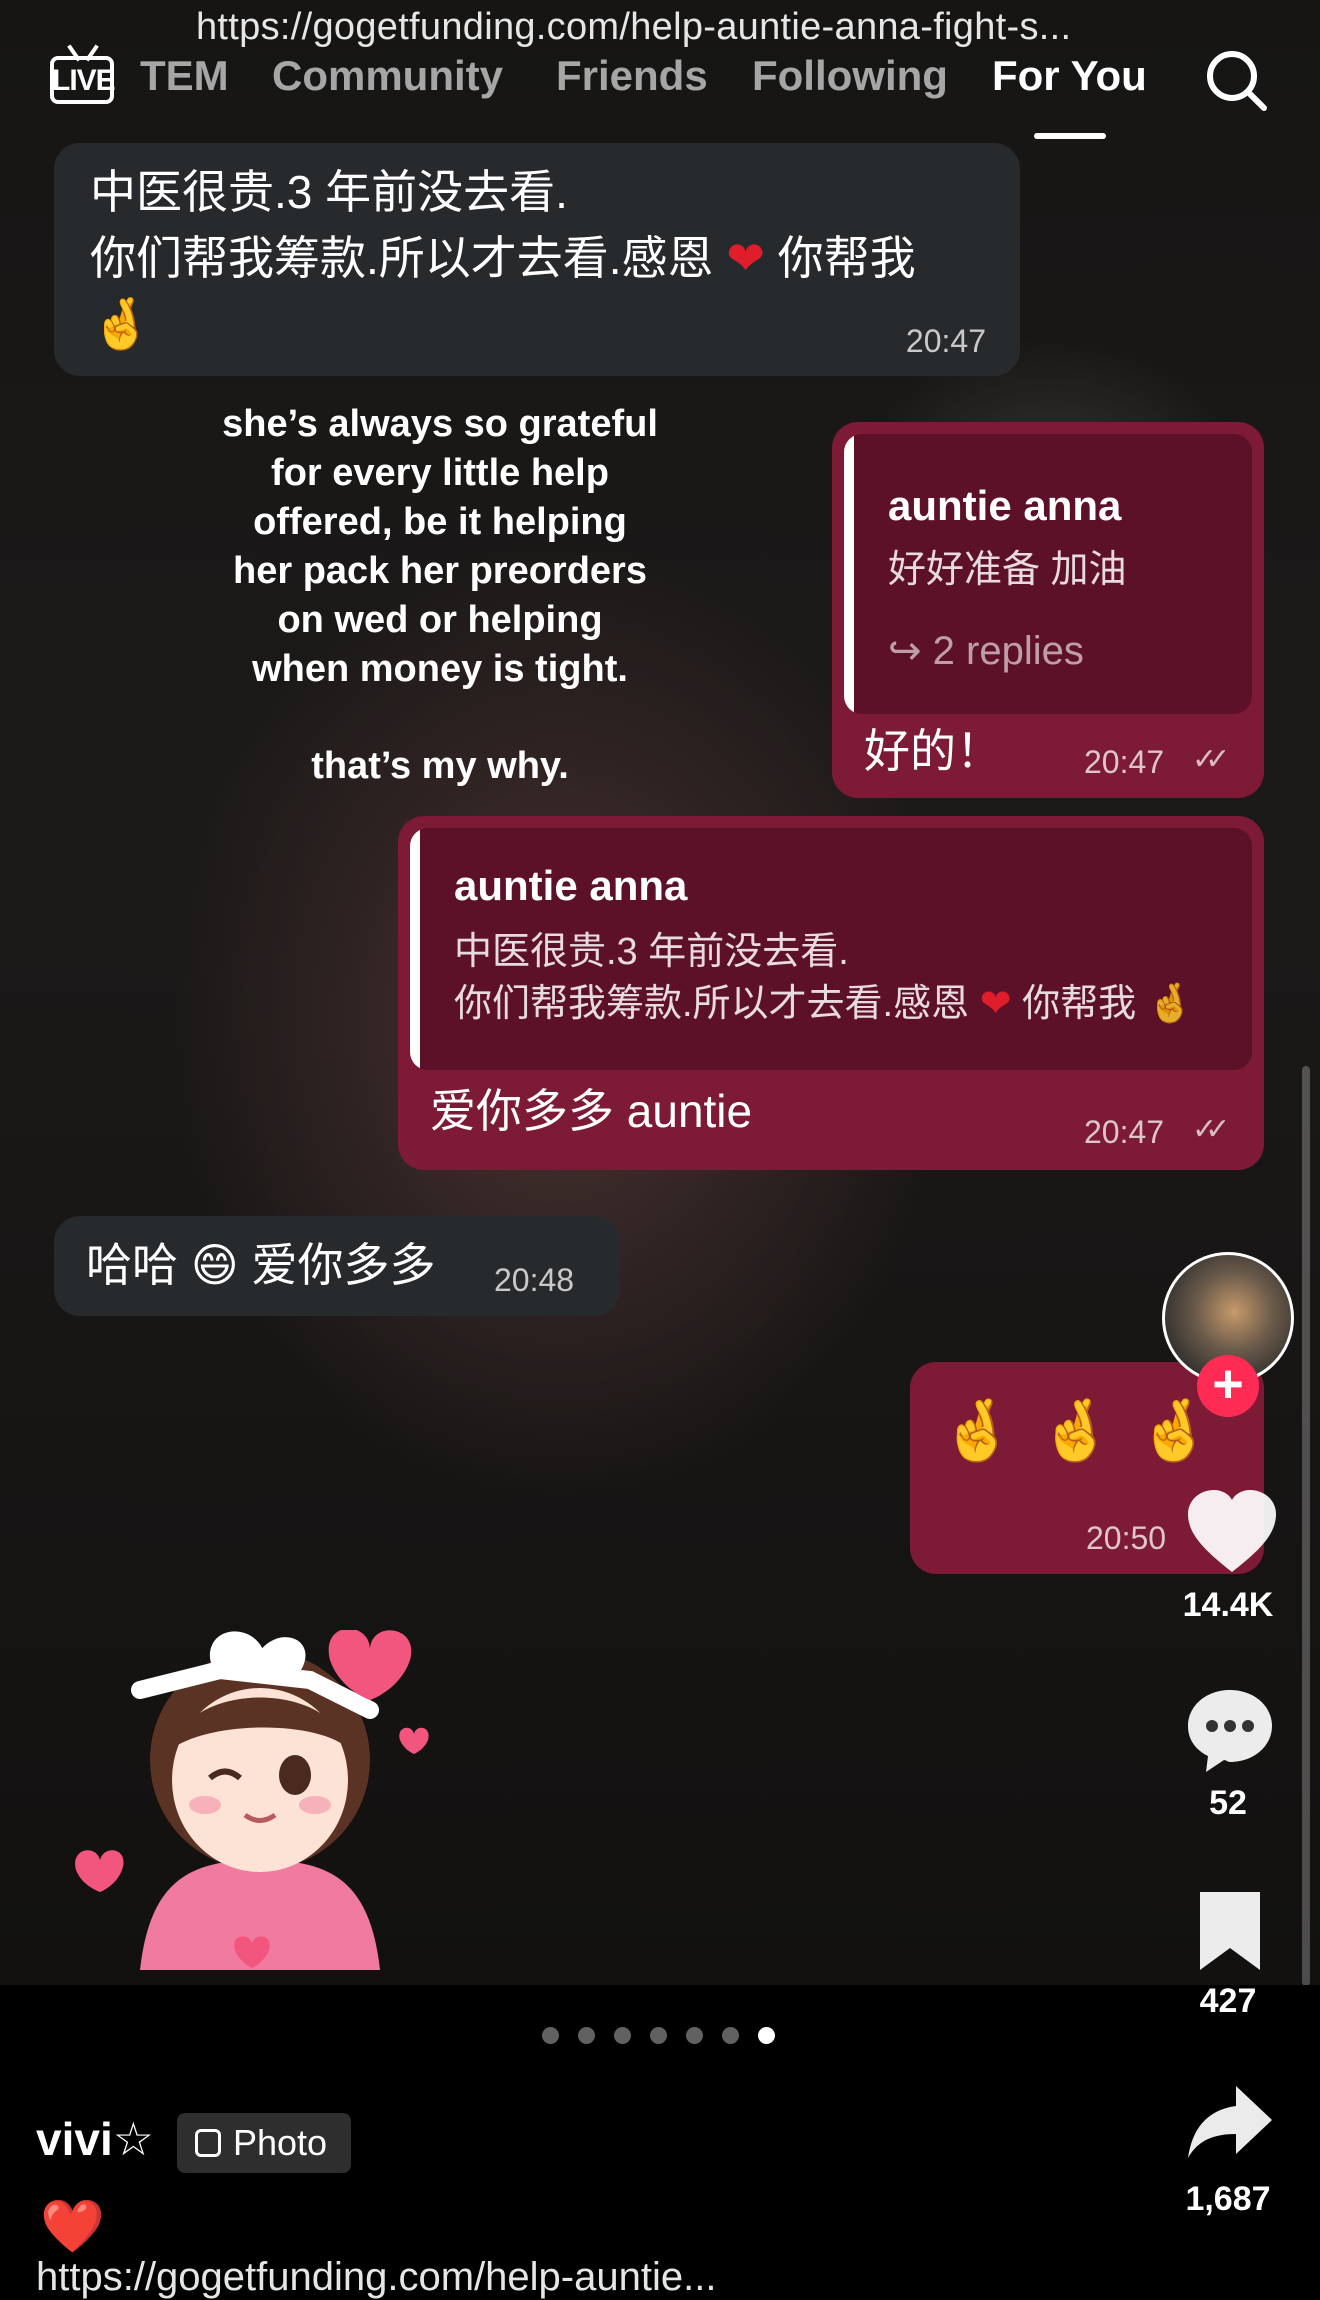 The image size is (1320, 2300). What do you see at coordinates (651, 952) in the screenshot?
I see `reply-text: 中医很贵.3 年前没去看.` at bounding box center [651, 952].